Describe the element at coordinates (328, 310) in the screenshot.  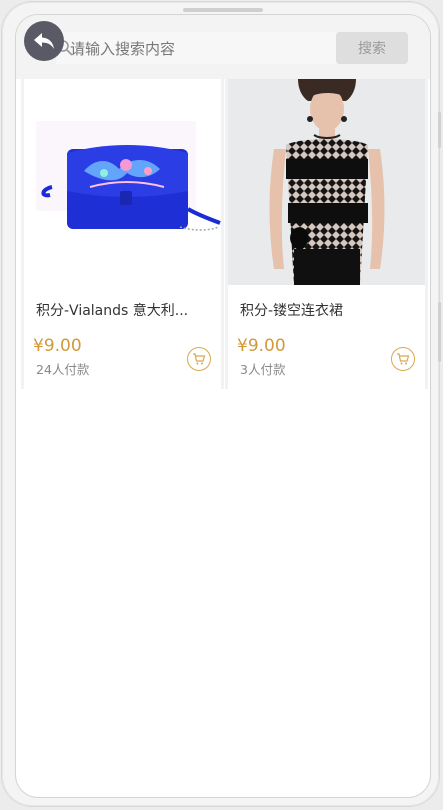
I see `product-title: 积分-镂空连衣裙` at that location.